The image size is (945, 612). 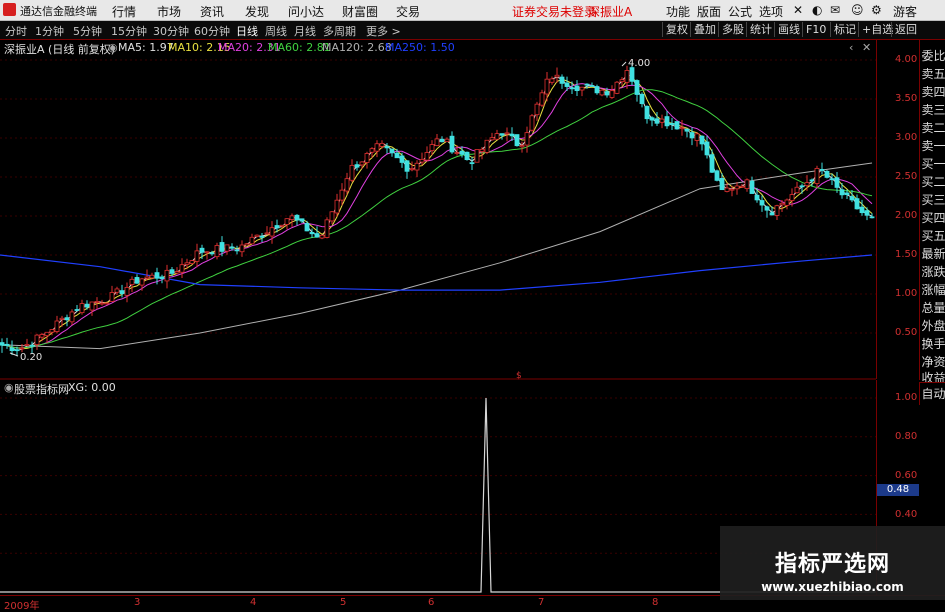 What do you see at coordinates (832, 563) in the screenshot?
I see `watermark: 指标严选网 www.xuezhibiao.com` at bounding box center [832, 563].